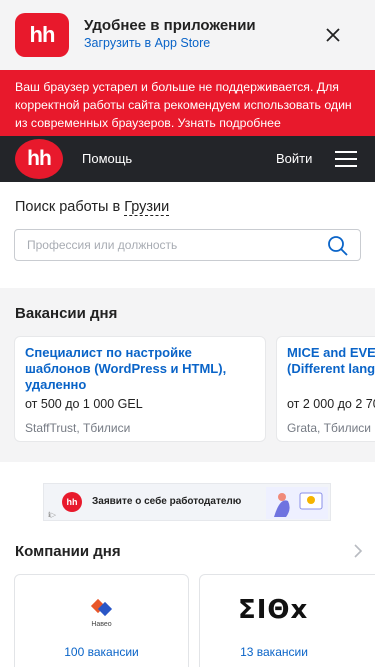  Describe the element at coordinates (346, 159) in the screenshot. I see `hamburger-menu-icon` at that location.